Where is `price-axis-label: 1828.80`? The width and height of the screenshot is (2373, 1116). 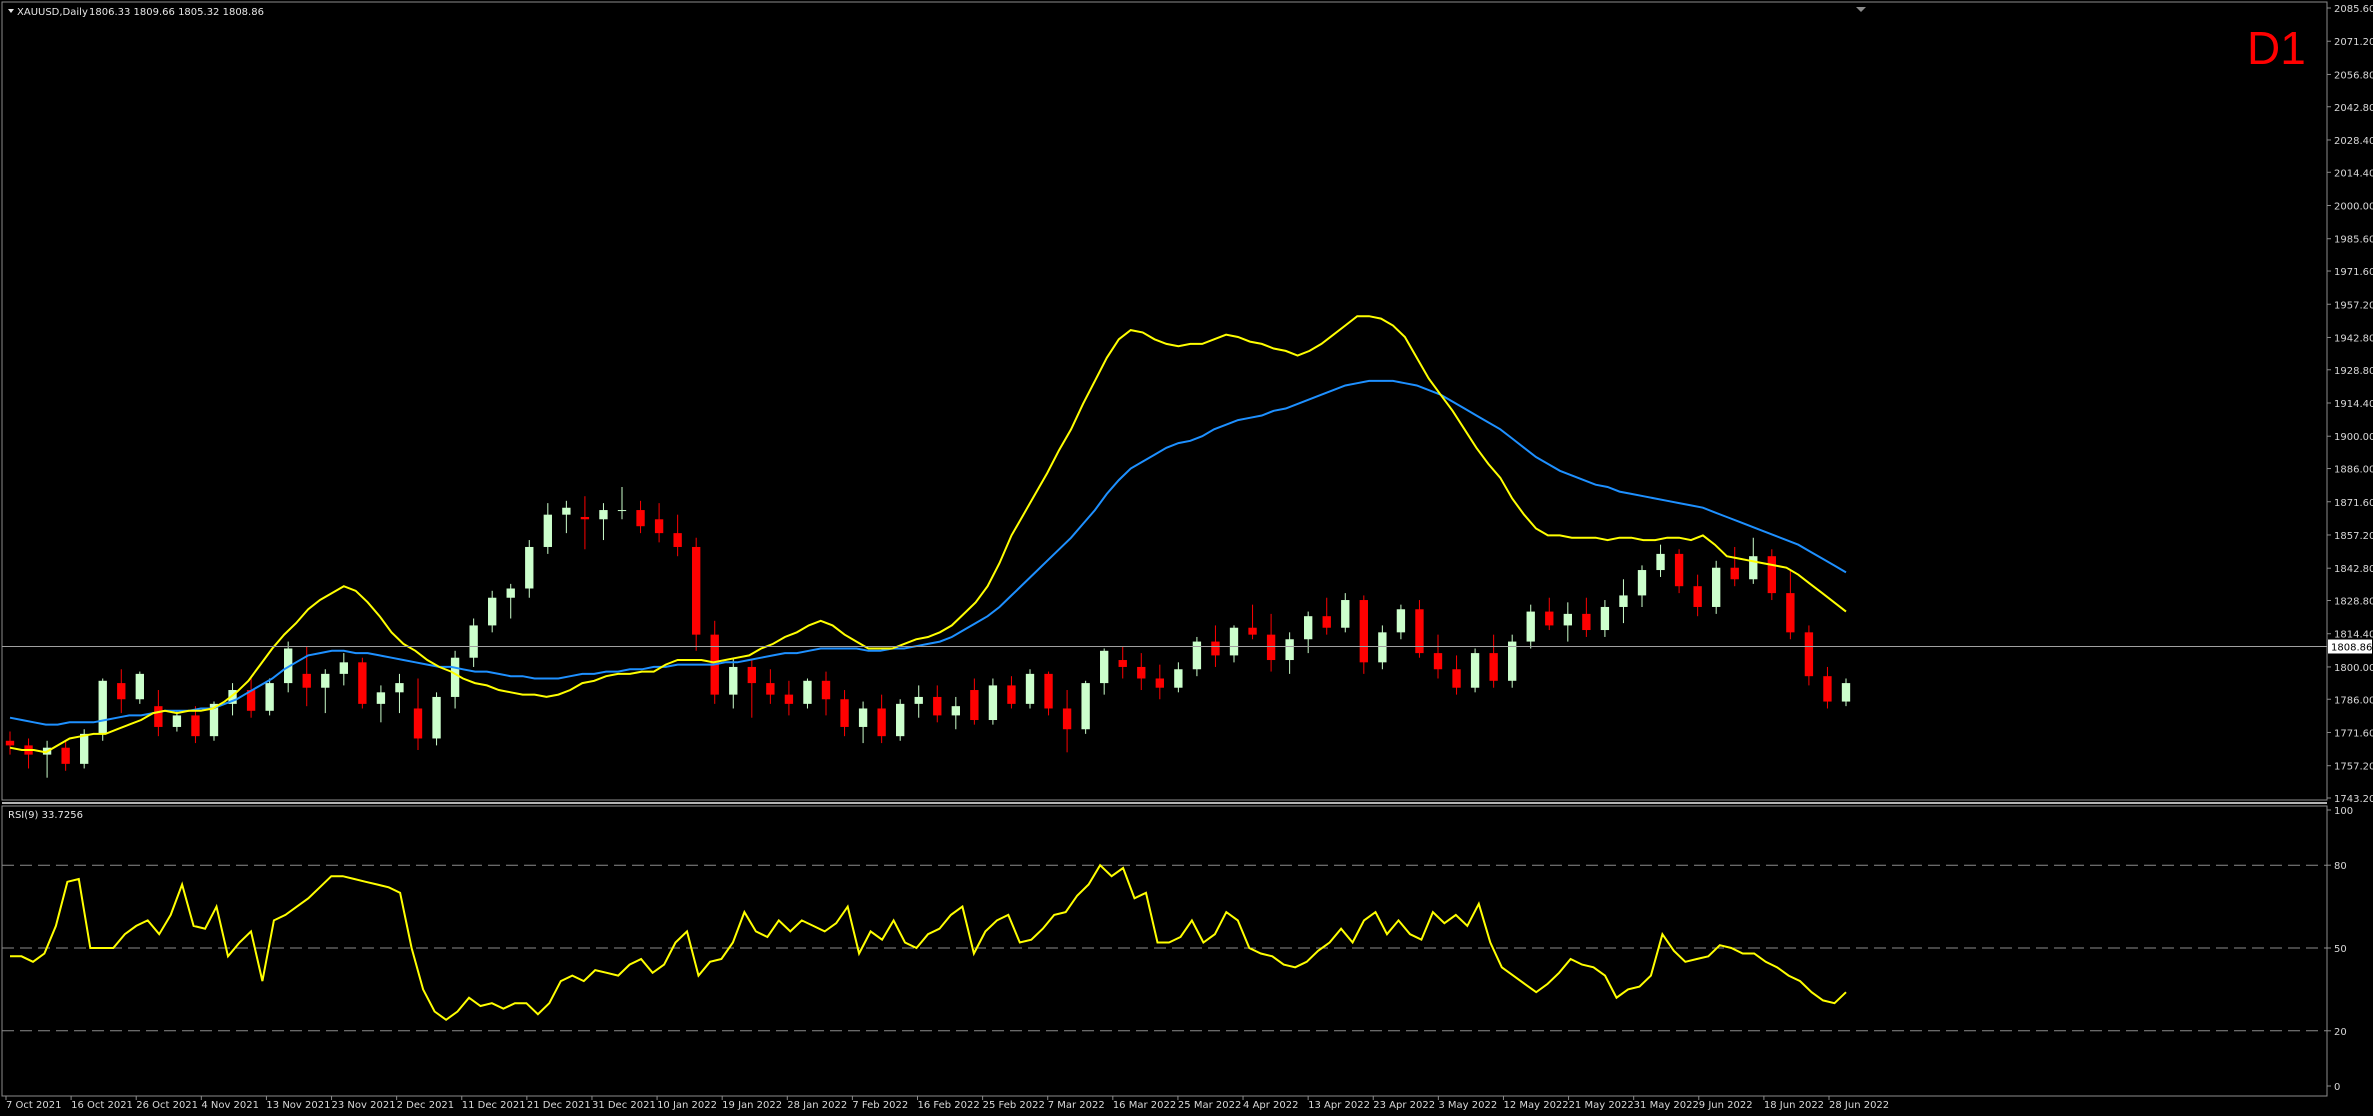 price-axis-label: 1828.80 is located at coordinates (2353, 602).